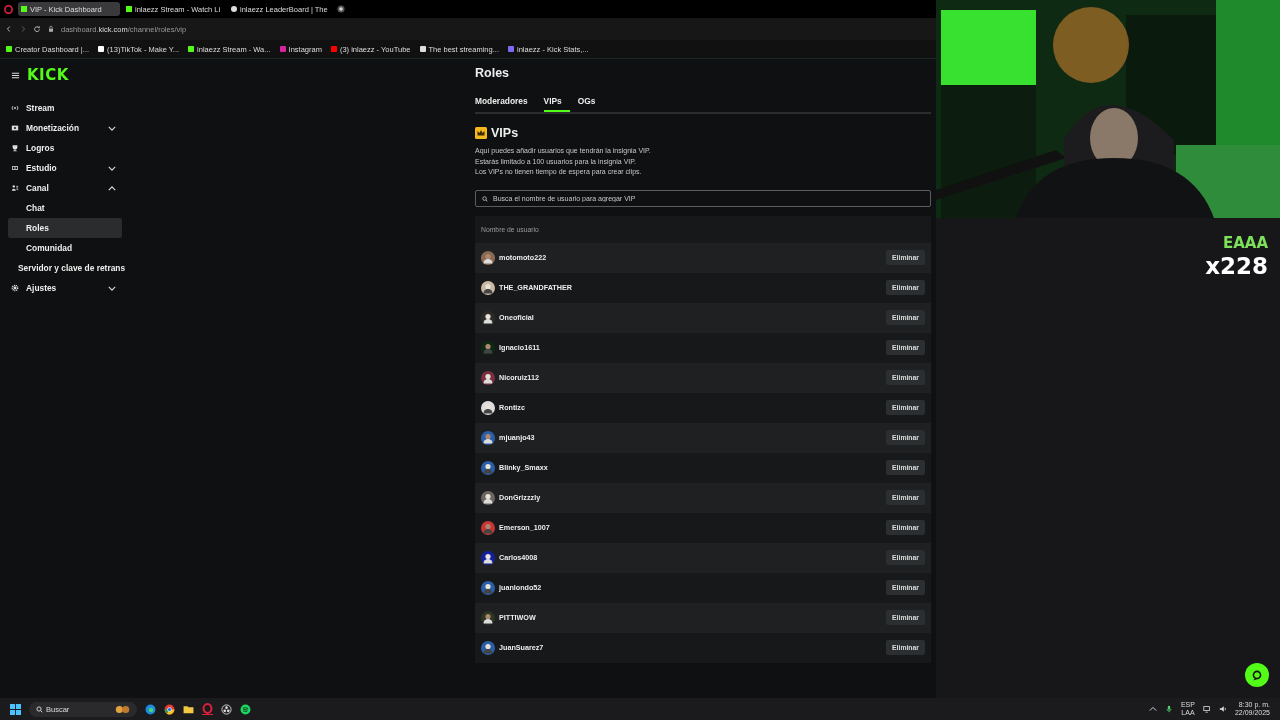 The image size is (1280, 720). Describe the element at coordinates (493, 73) in the screenshot. I see `page-title: Roles` at that location.